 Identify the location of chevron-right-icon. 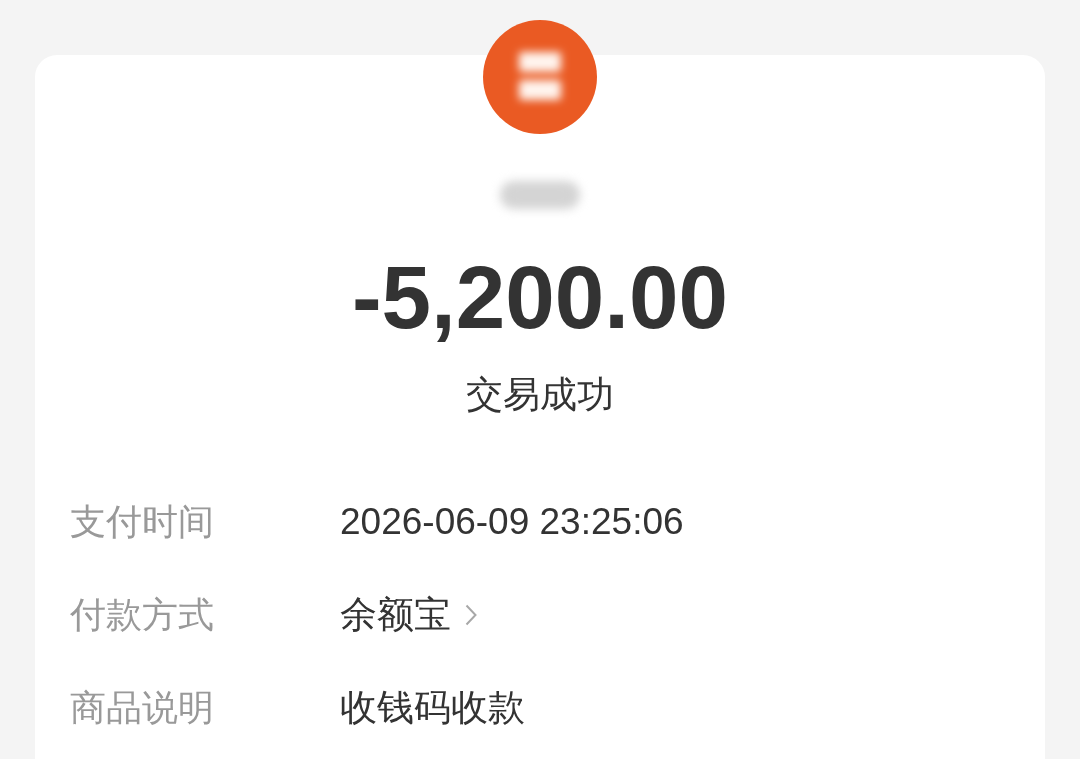
(471, 615).